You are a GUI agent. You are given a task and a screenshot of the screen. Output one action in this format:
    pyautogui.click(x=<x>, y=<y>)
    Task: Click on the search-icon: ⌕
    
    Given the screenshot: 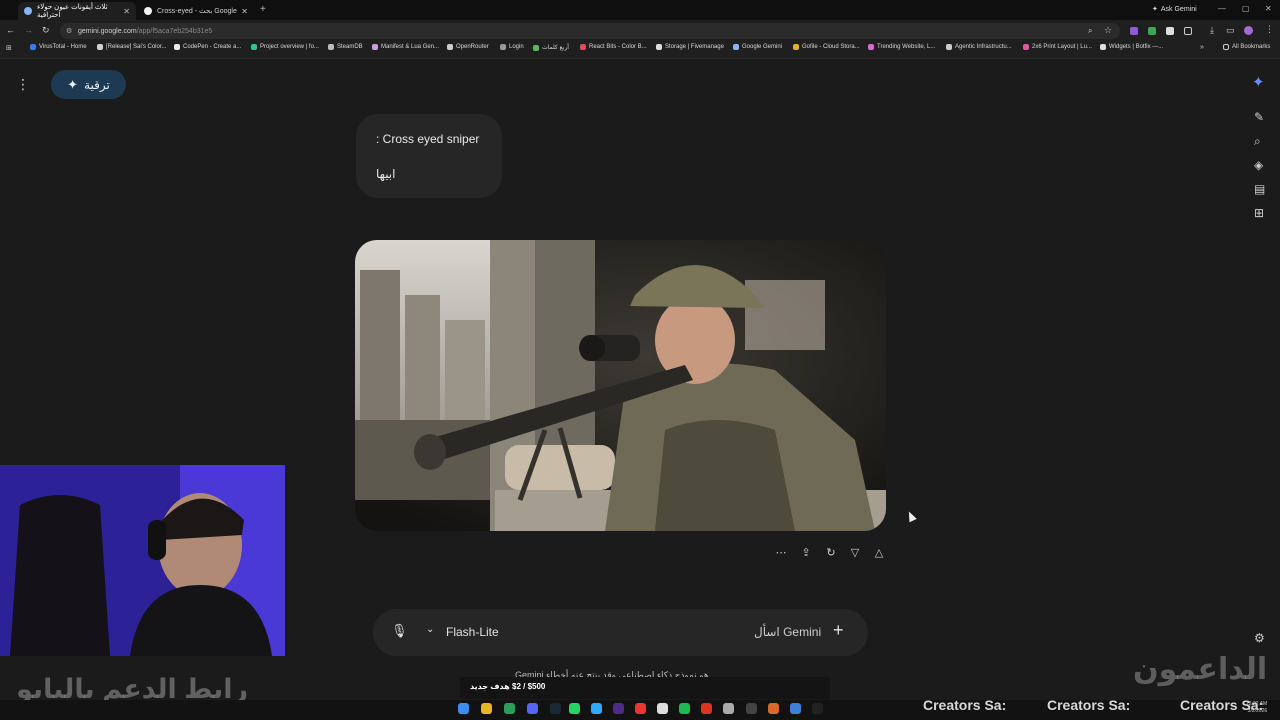 What is the action you would take?
    pyautogui.click(x=1257, y=141)
    